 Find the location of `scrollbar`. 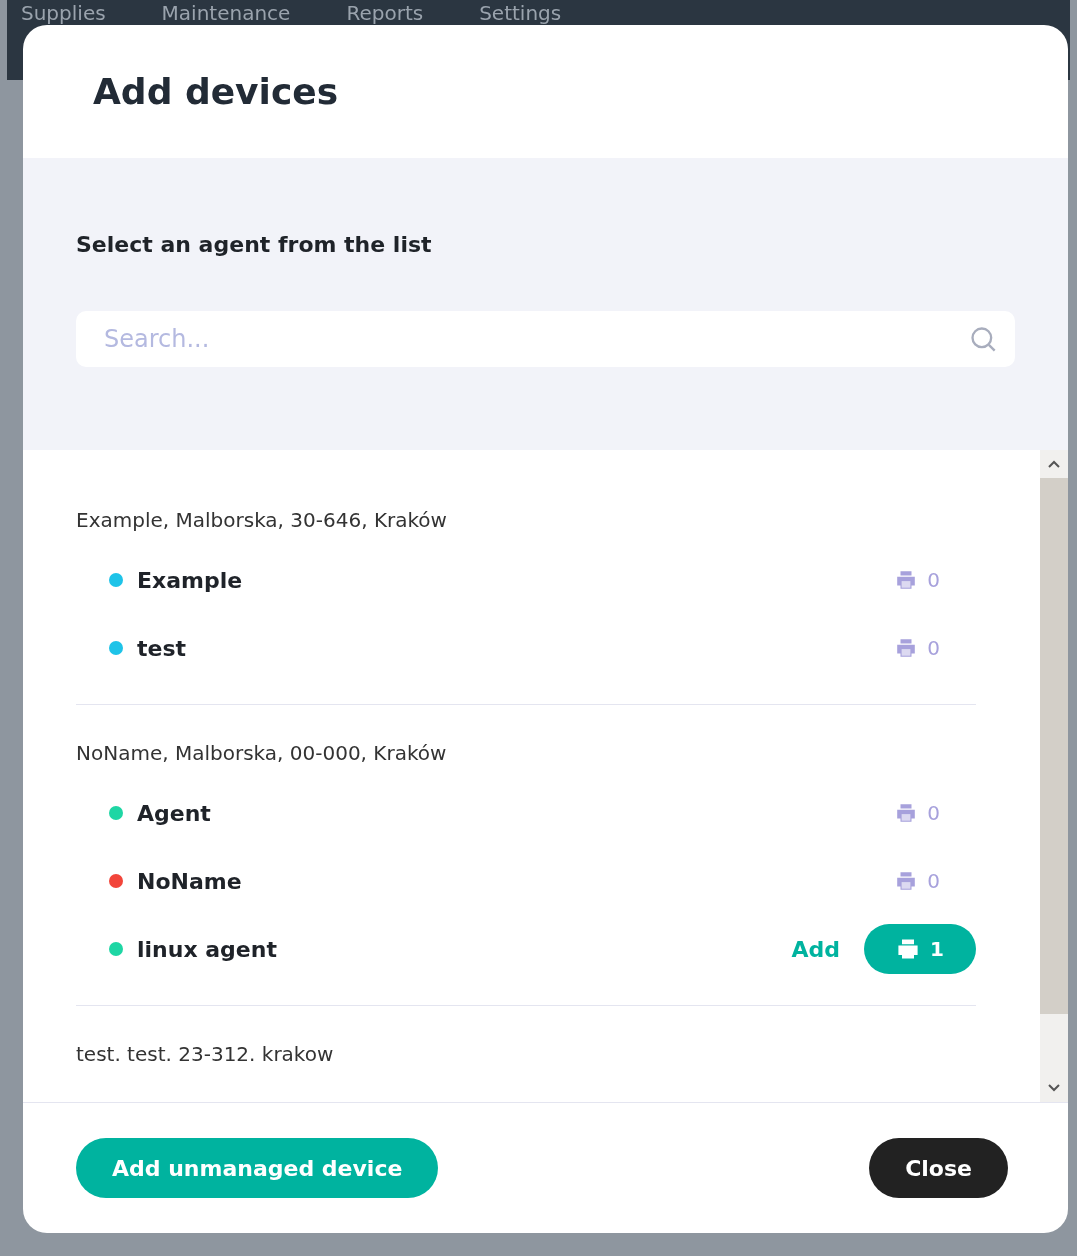

scrollbar is located at coordinates (1054, 776).